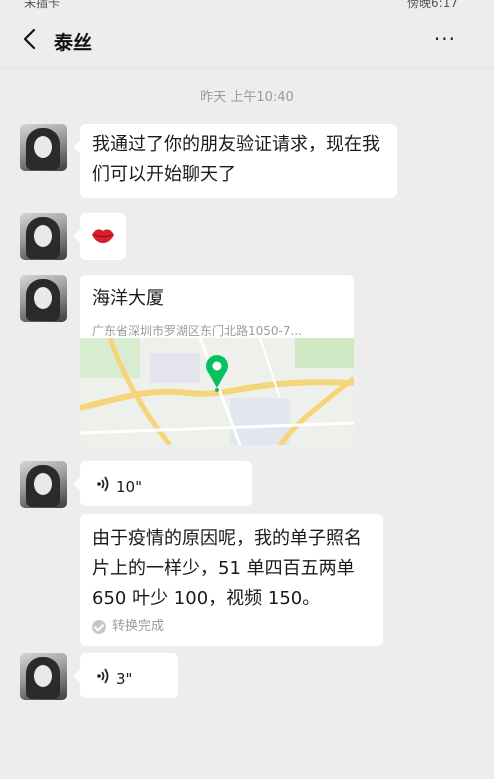  I want to click on voice-duration: 10", so click(129, 487).